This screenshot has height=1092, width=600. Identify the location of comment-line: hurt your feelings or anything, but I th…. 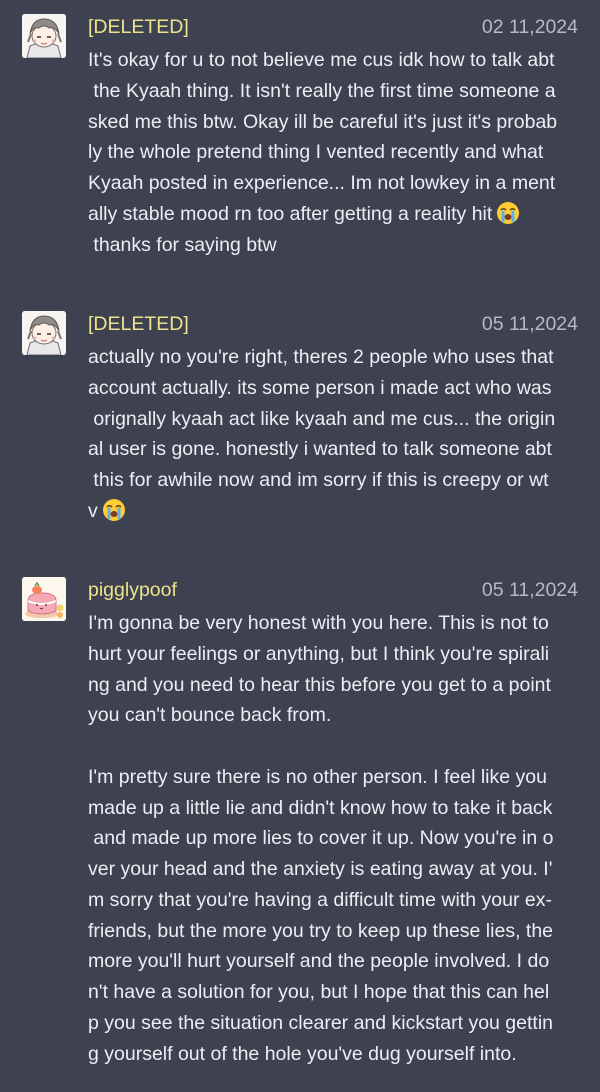
(319, 653).